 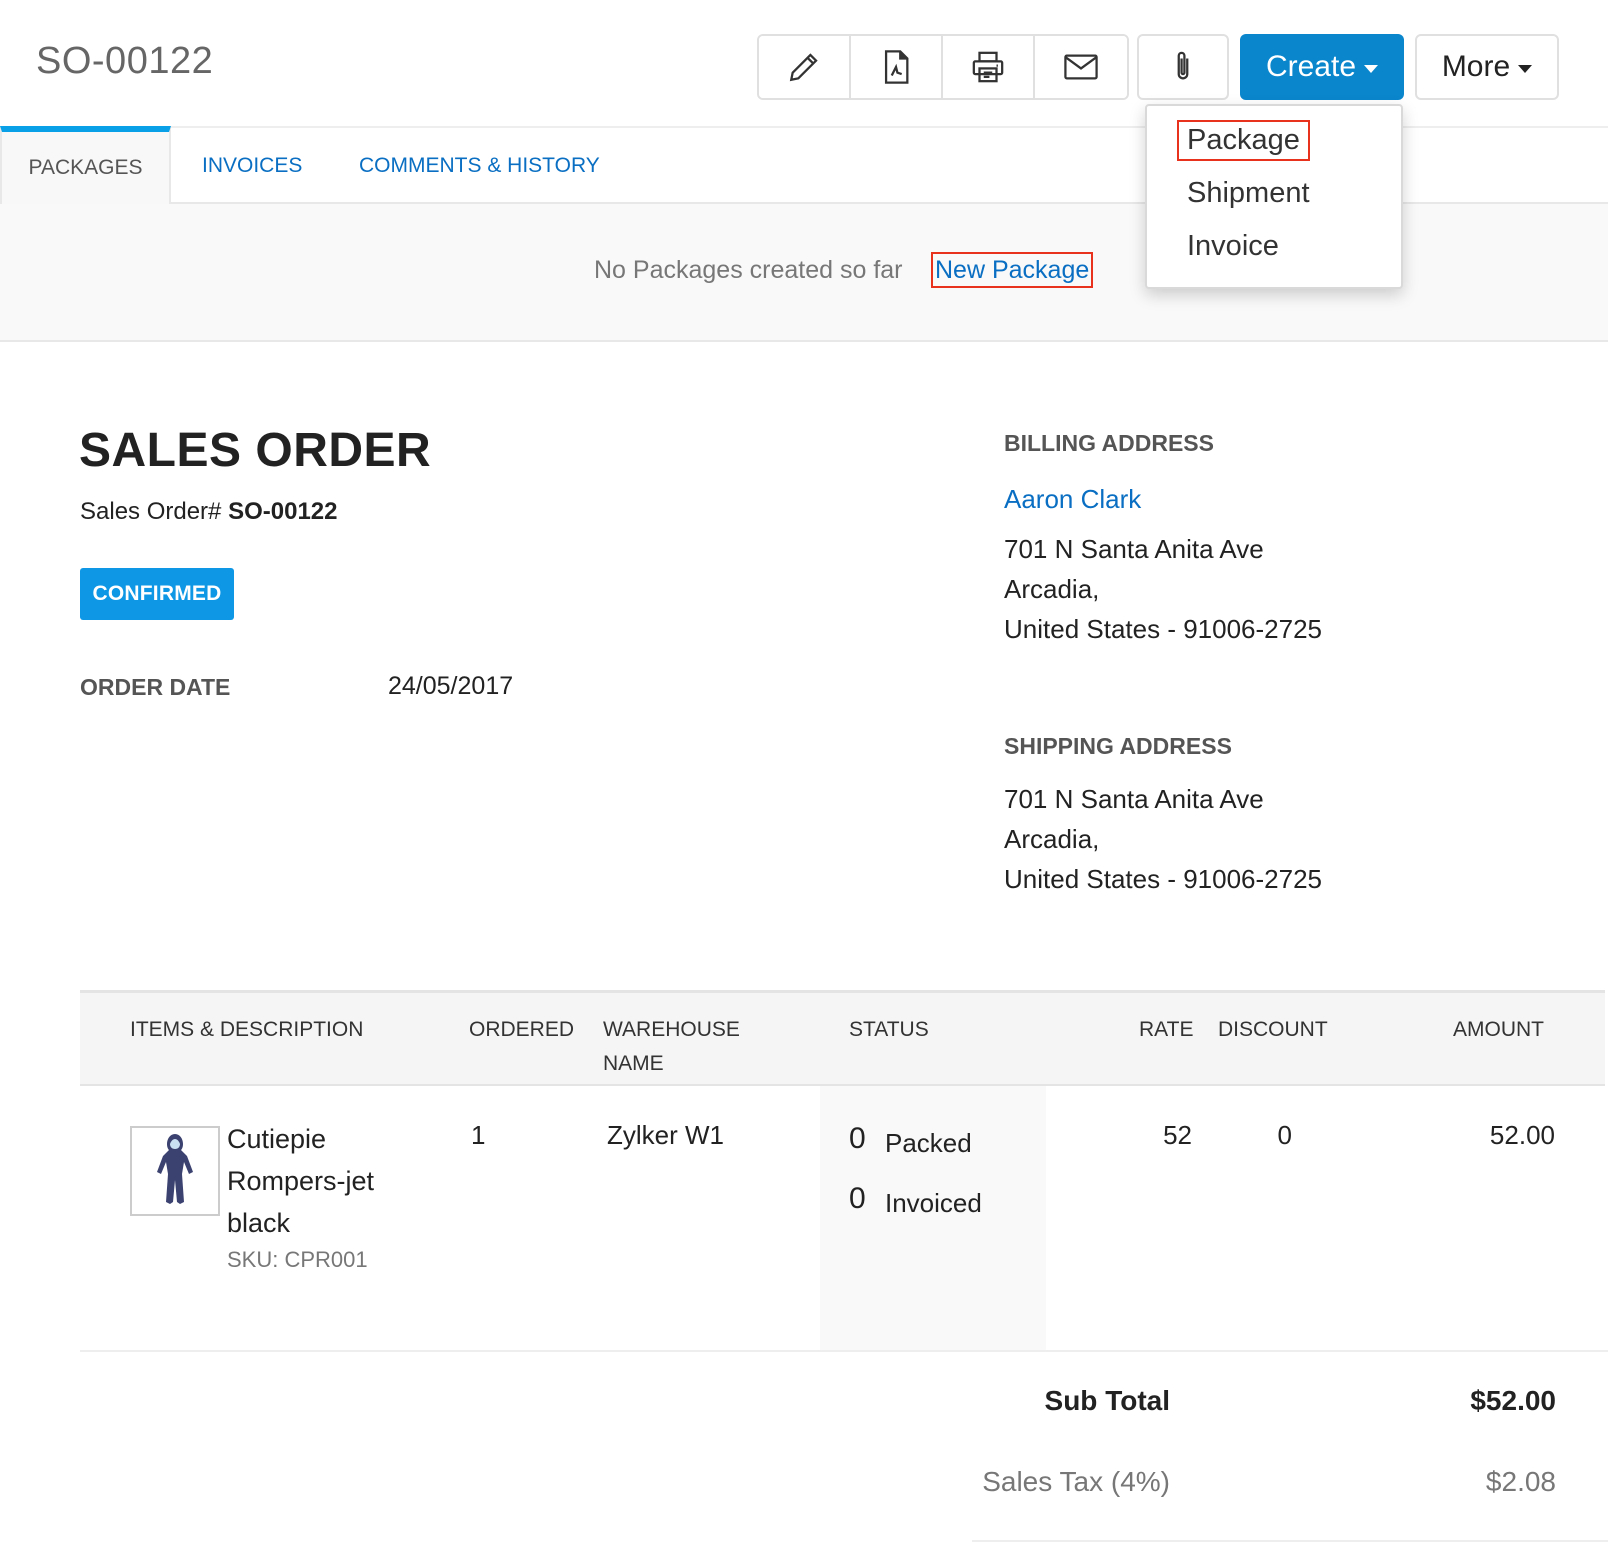 I want to click on order-date-value: 24/05/2017, so click(x=451, y=686).